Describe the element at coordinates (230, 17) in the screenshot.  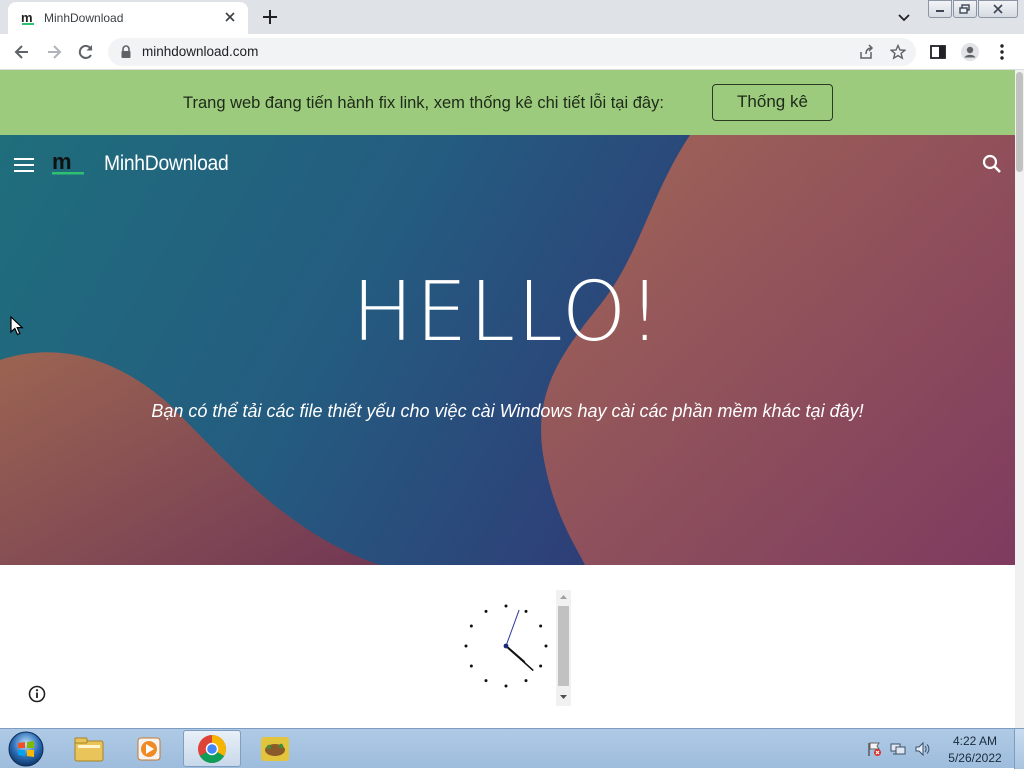
I see `close-tab-icon` at that location.